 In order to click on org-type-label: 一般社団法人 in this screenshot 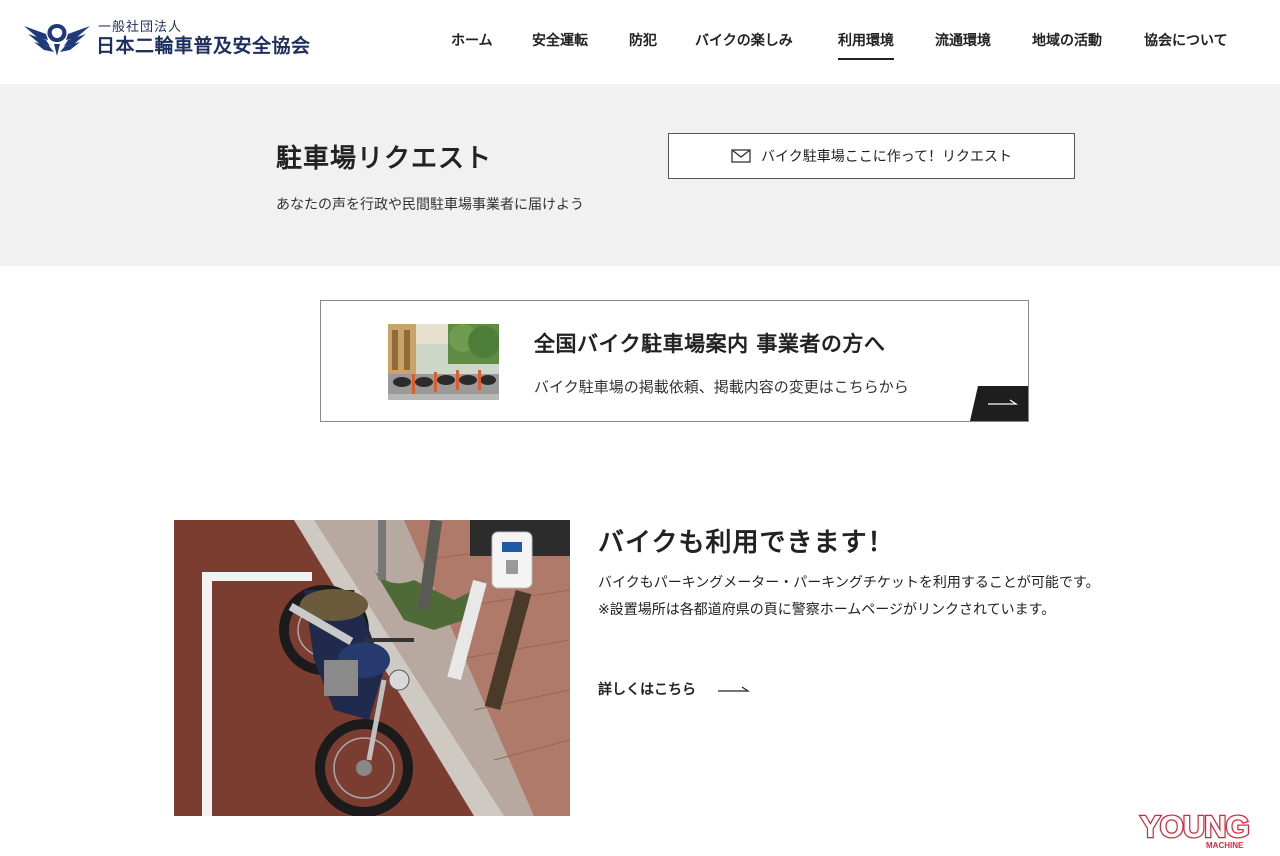, I will do `click(140, 27)`.